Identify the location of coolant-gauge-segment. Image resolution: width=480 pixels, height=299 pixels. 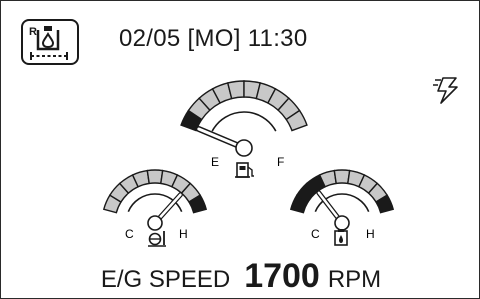
(155, 177).